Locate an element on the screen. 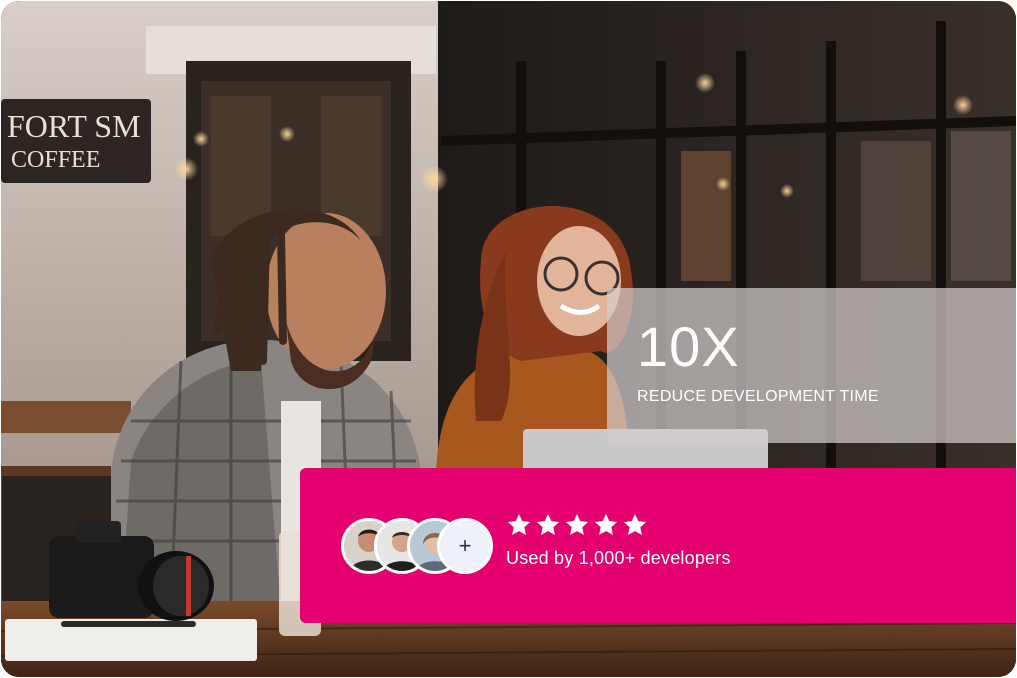 This screenshot has height=678, width=1017. sign-line-1: FORT SM is located at coordinates (74, 126).